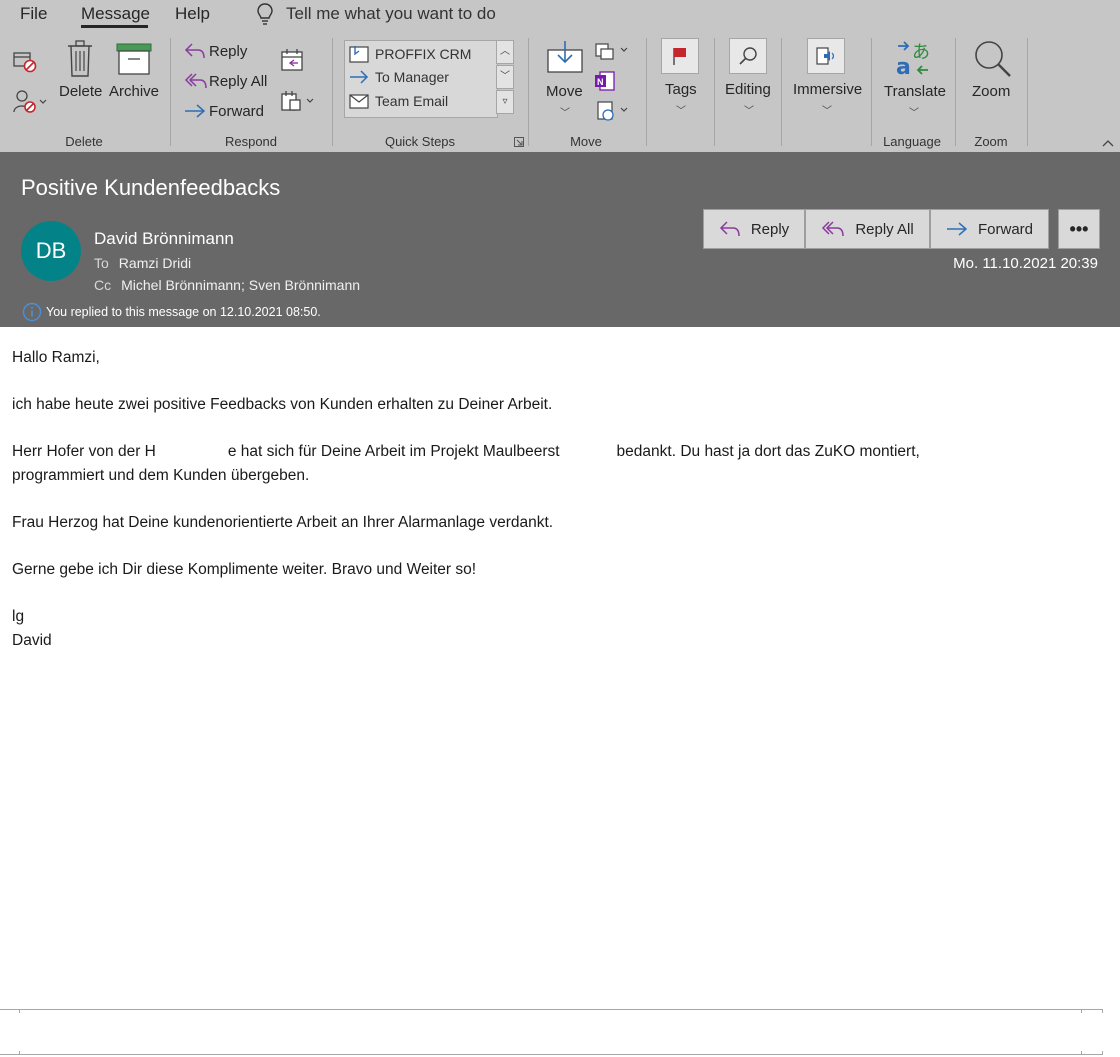 The image size is (1120, 1057). What do you see at coordinates (114, 26) in the screenshot?
I see `active-tab-indicator` at bounding box center [114, 26].